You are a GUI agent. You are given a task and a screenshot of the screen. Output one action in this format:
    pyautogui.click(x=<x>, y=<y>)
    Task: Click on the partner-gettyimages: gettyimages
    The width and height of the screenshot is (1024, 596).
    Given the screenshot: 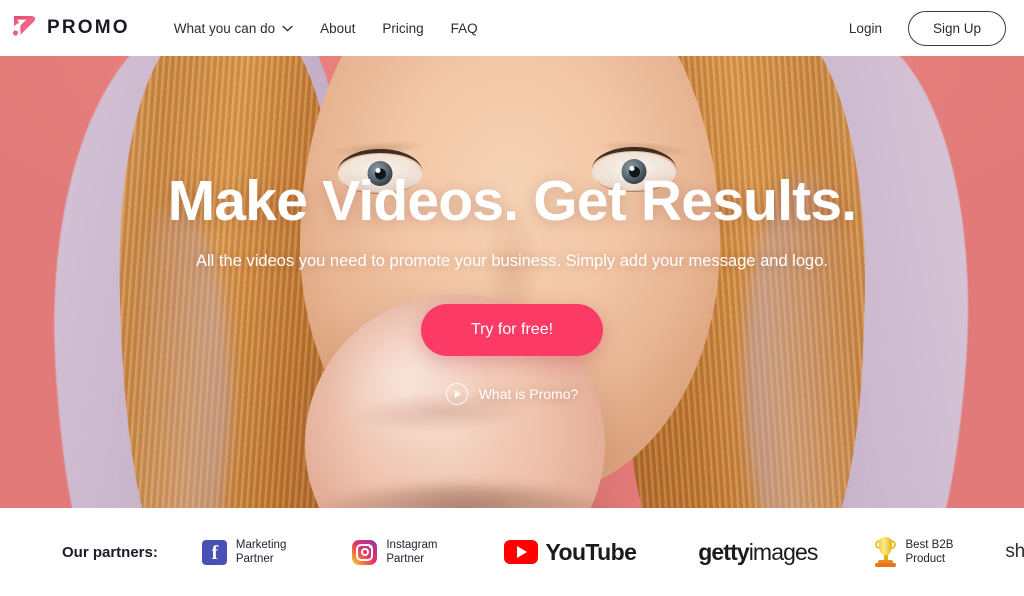 What is the action you would take?
    pyautogui.click(x=758, y=552)
    